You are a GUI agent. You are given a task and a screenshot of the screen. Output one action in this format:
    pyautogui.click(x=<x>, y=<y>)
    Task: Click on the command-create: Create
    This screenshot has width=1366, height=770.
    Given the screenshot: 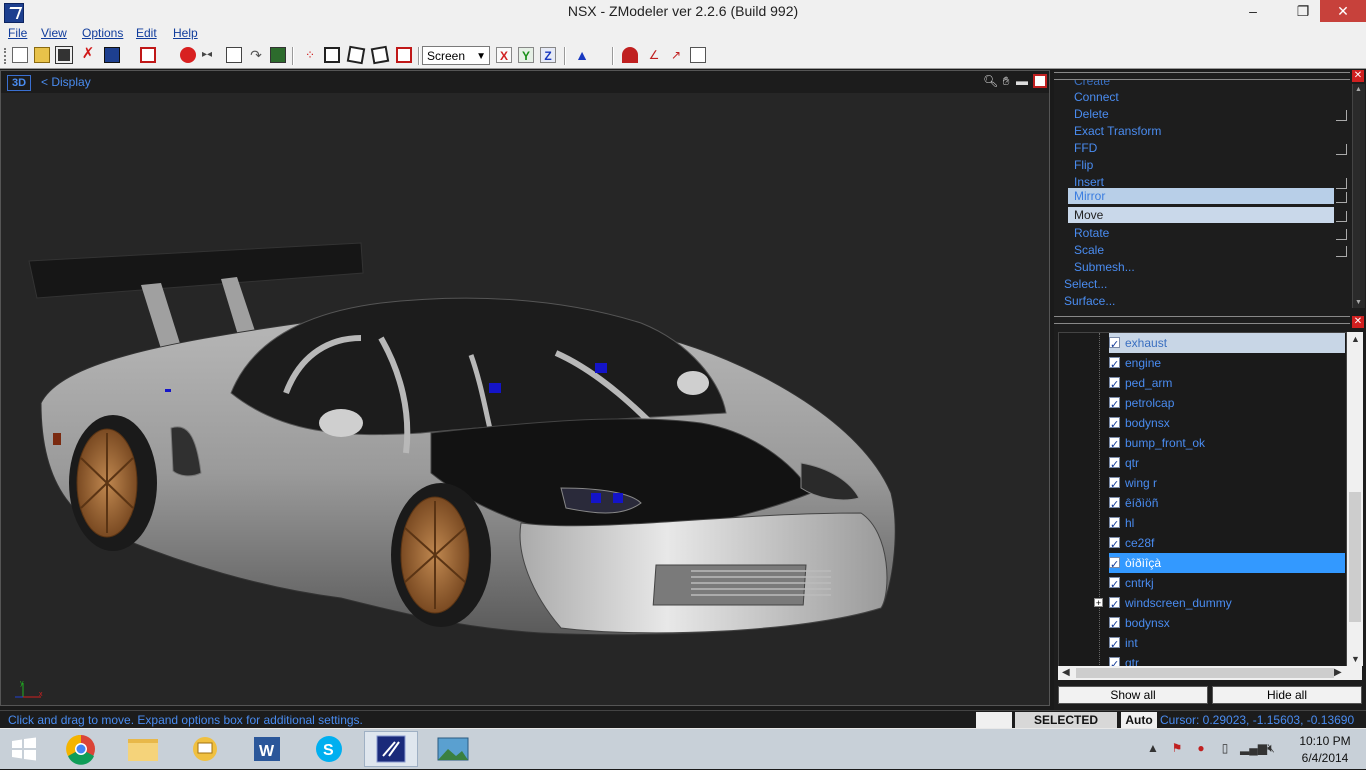 What is the action you would take?
    pyautogui.click(x=1092, y=84)
    